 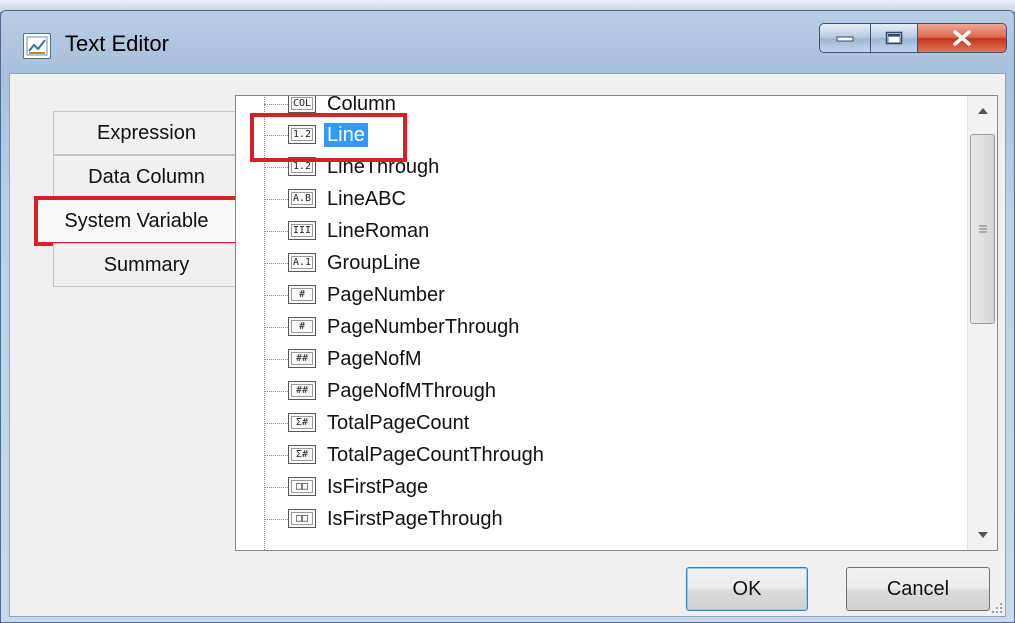 What do you see at coordinates (586, 391) in the screenshot?
I see `tree-item-pagenofmthrough: ## PageNofMThrough` at bounding box center [586, 391].